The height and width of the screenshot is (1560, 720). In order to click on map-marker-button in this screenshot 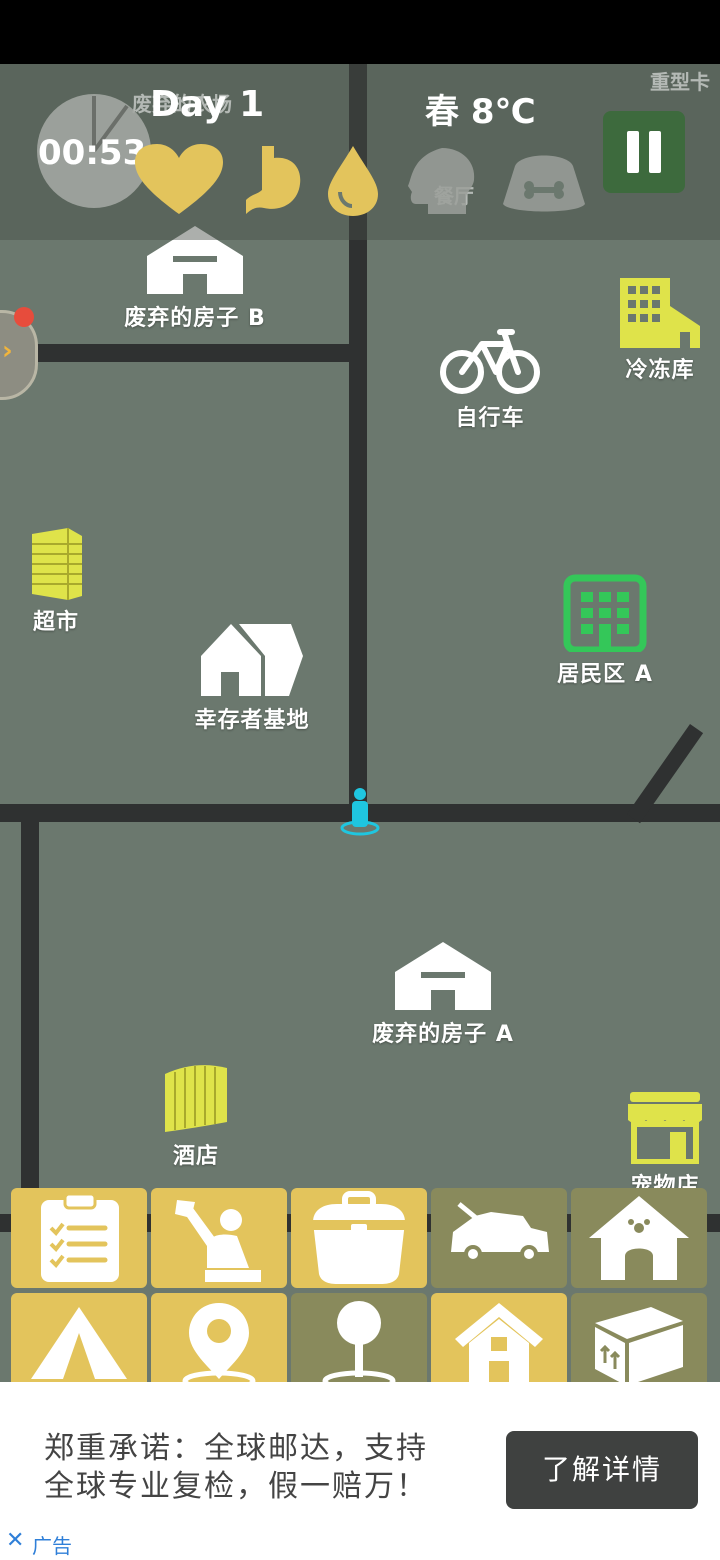, I will do `click(359, 1343)`.